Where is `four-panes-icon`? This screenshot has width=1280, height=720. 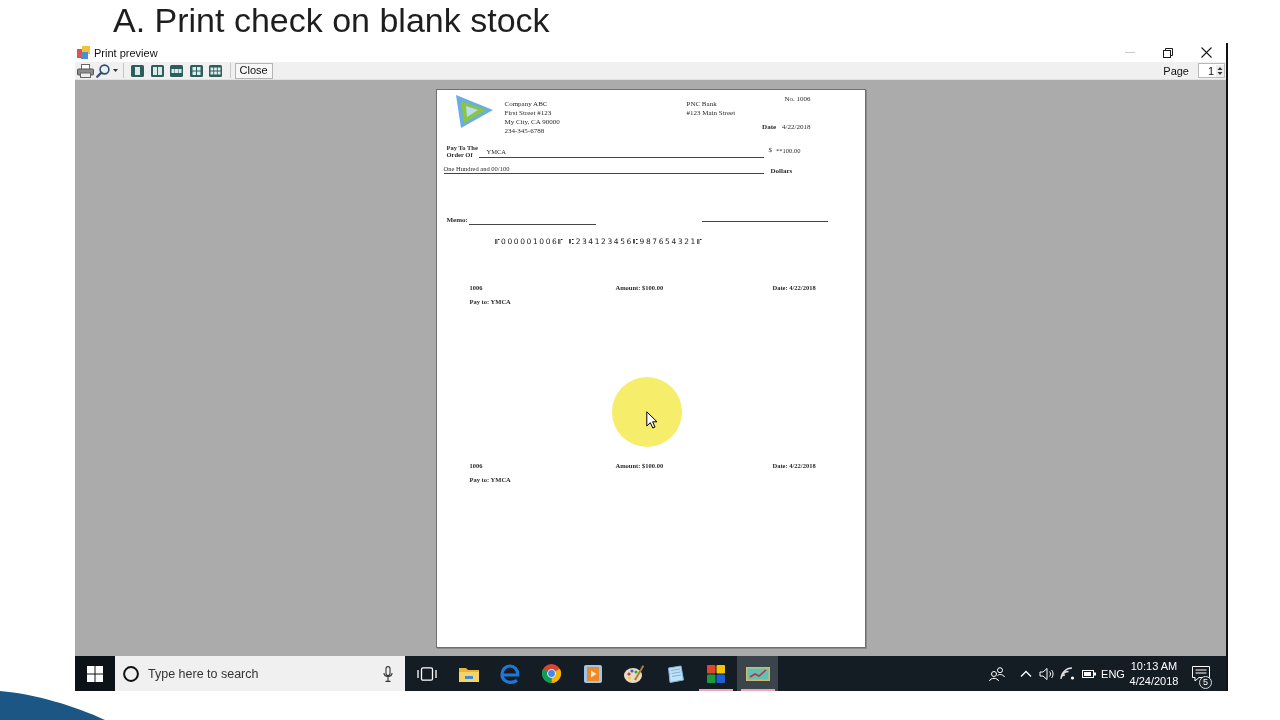
four-panes-icon is located at coordinates (95, 673).